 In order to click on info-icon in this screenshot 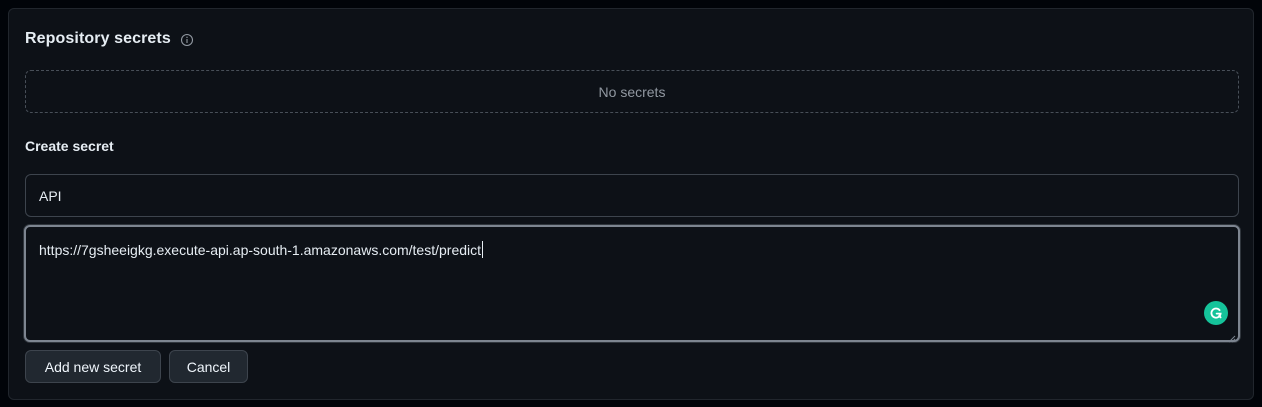, I will do `click(187, 40)`.